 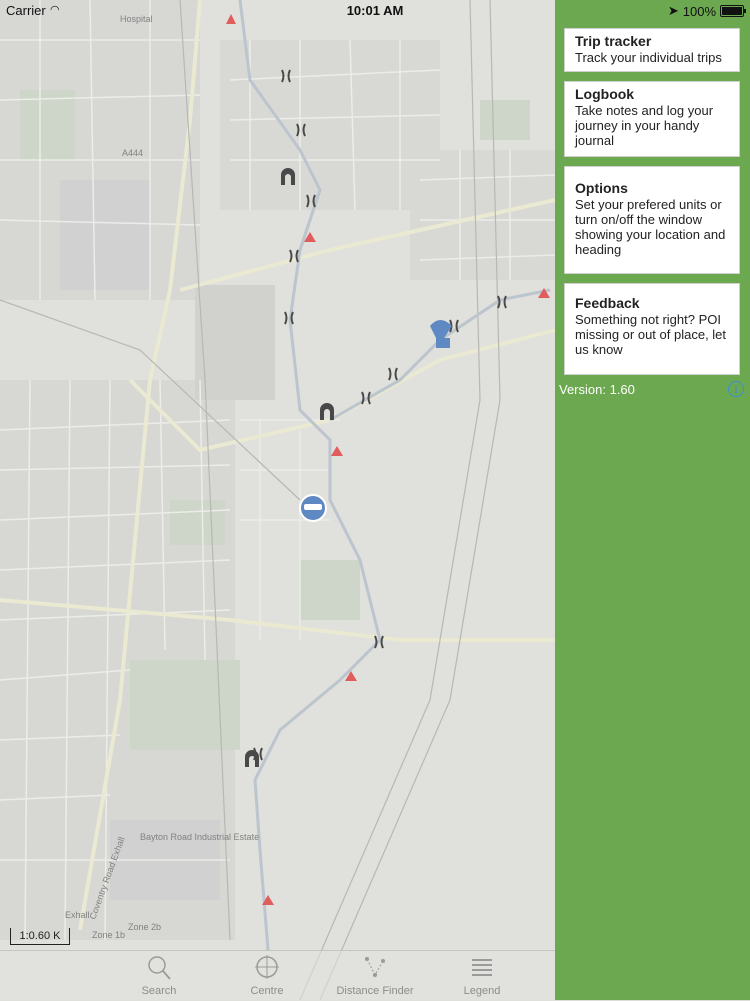 I want to click on map-label: Bayton Road Industrial Estate, so click(x=199, y=837).